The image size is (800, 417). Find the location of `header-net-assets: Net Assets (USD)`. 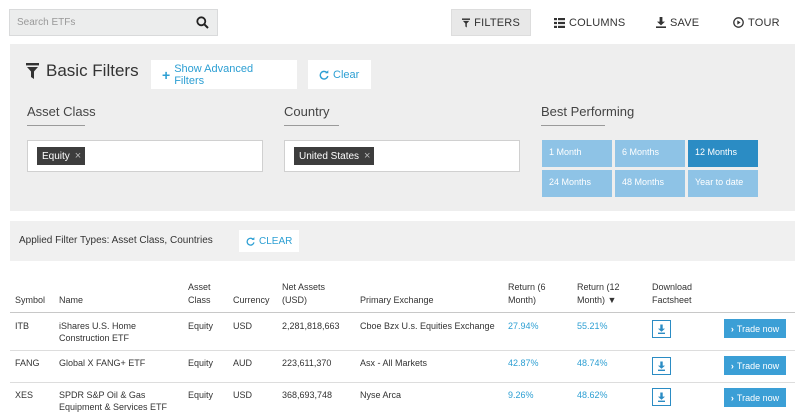

header-net-assets: Net Assets (USD) is located at coordinates (303, 294).